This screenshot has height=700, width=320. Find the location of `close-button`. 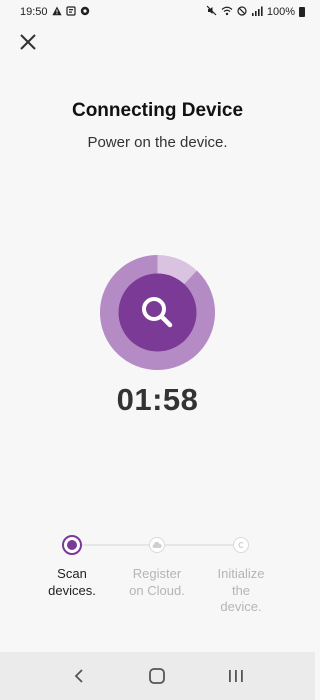

close-button is located at coordinates (28, 42).